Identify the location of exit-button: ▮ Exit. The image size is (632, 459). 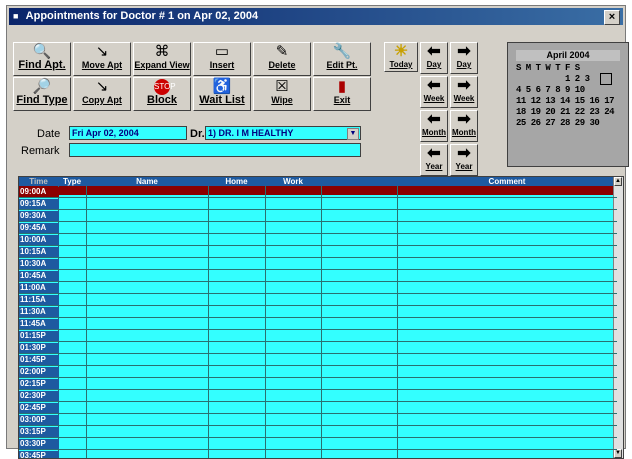
(342, 94).